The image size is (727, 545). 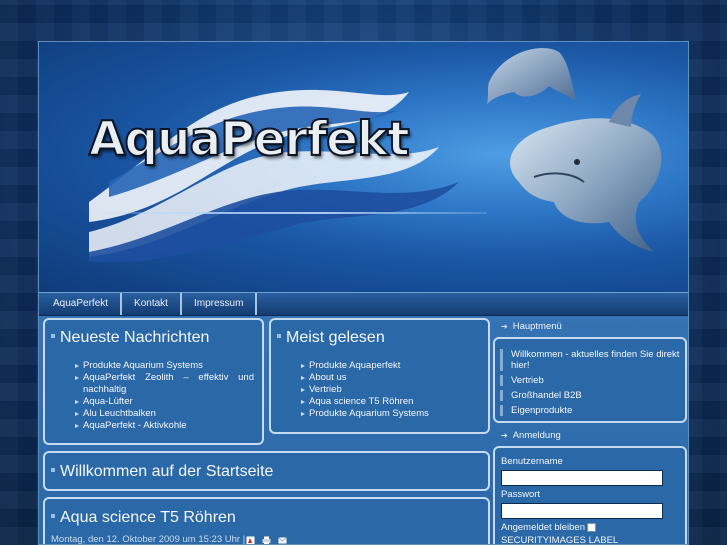 I want to click on main-menu-item: Großhandel B2B, so click(x=590, y=395).